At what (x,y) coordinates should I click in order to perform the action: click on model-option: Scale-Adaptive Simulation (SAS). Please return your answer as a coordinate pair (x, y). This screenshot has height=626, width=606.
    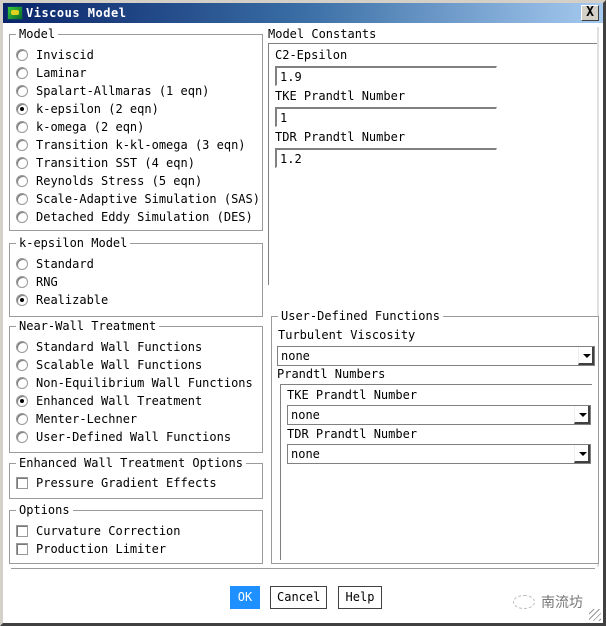
    Looking at the image, I should click on (138, 199).